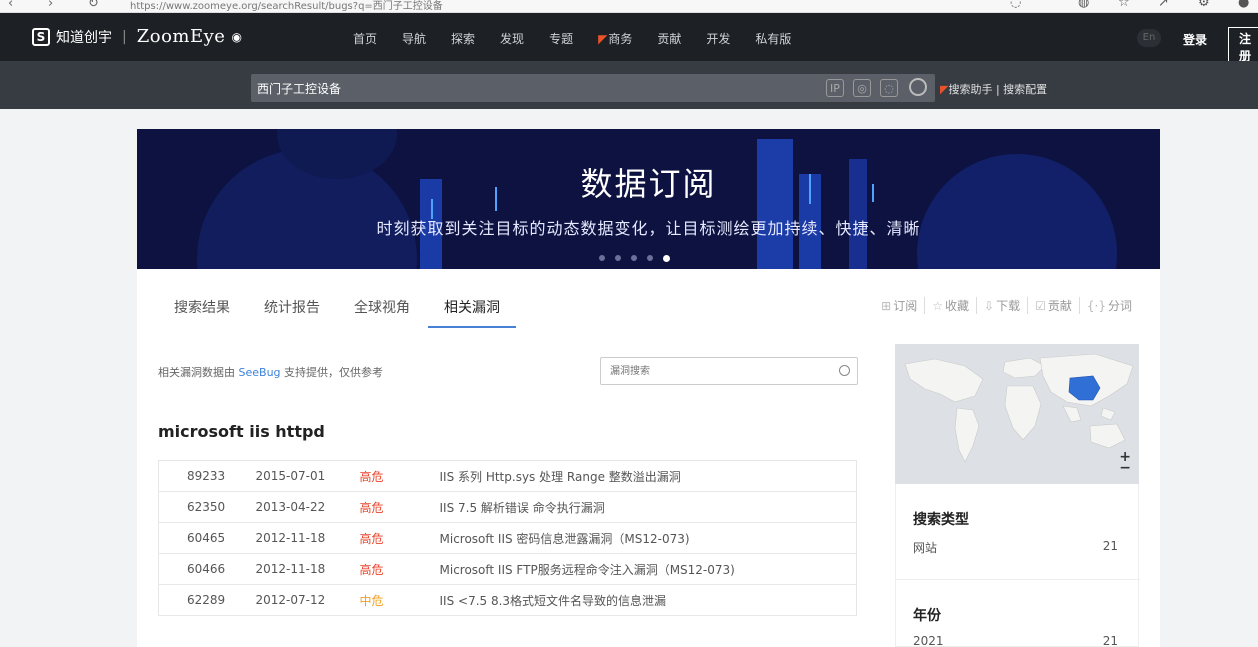 This screenshot has height=647, width=1258. I want to click on menu-item-home: 首页, so click(365, 38).